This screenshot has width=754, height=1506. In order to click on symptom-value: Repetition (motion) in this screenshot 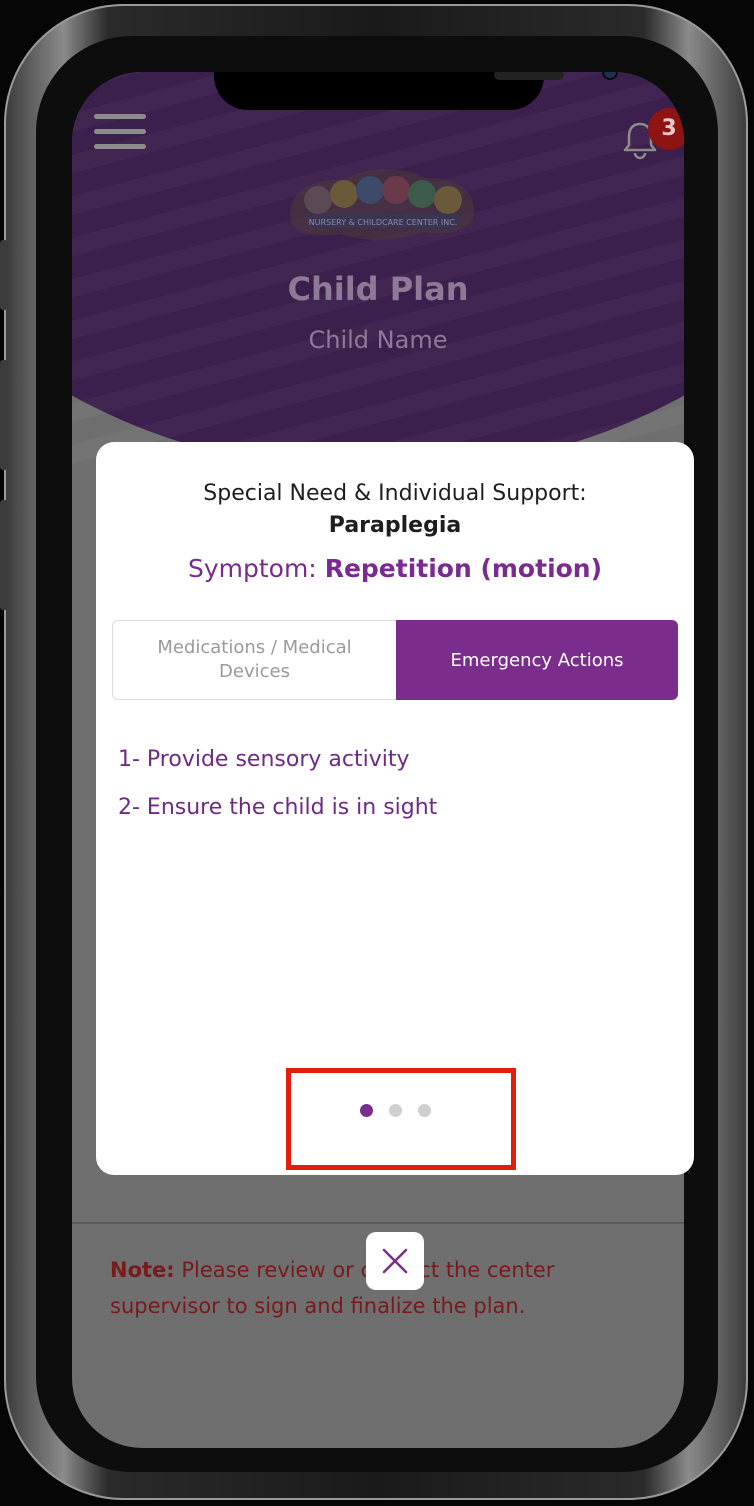, I will do `click(463, 568)`.